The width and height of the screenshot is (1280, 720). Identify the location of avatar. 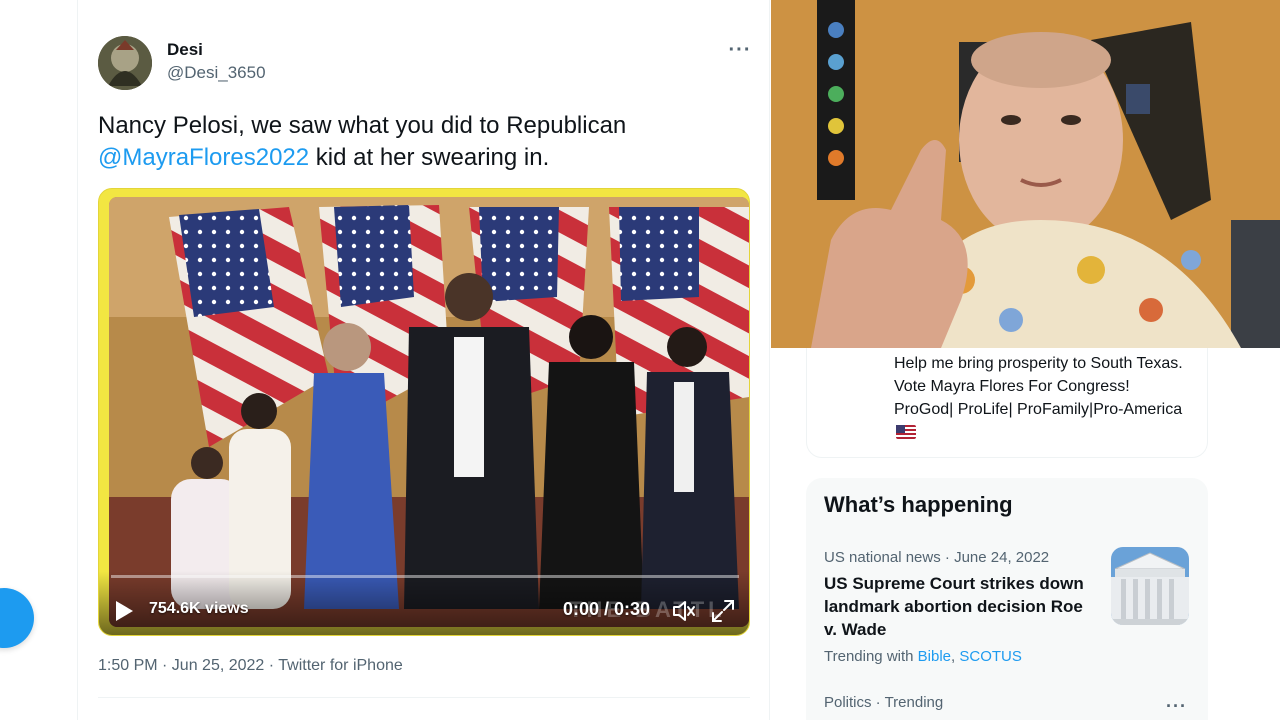
(125, 63).